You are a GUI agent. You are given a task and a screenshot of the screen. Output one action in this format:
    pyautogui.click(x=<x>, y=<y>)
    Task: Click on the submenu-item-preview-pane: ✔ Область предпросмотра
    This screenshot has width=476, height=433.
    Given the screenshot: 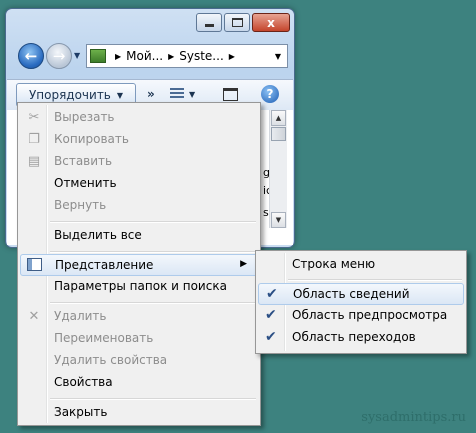 What is the action you would take?
    pyautogui.click(x=361, y=316)
    